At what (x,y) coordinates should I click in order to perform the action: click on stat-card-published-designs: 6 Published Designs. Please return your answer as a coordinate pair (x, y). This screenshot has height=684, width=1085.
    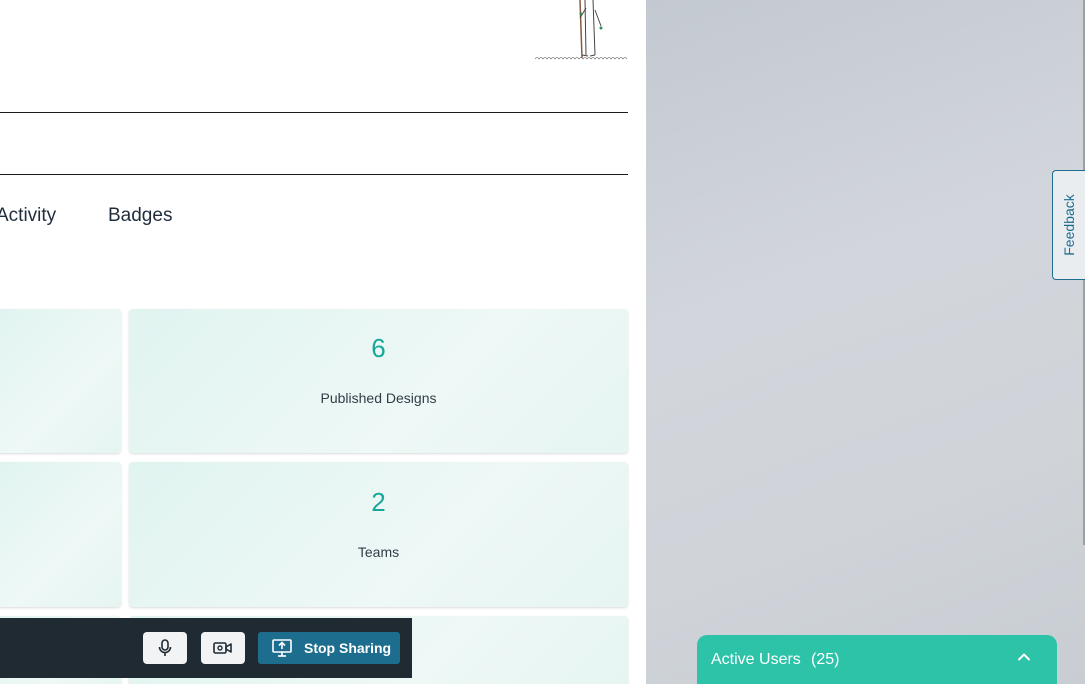
    Looking at the image, I should click on (378, 381).